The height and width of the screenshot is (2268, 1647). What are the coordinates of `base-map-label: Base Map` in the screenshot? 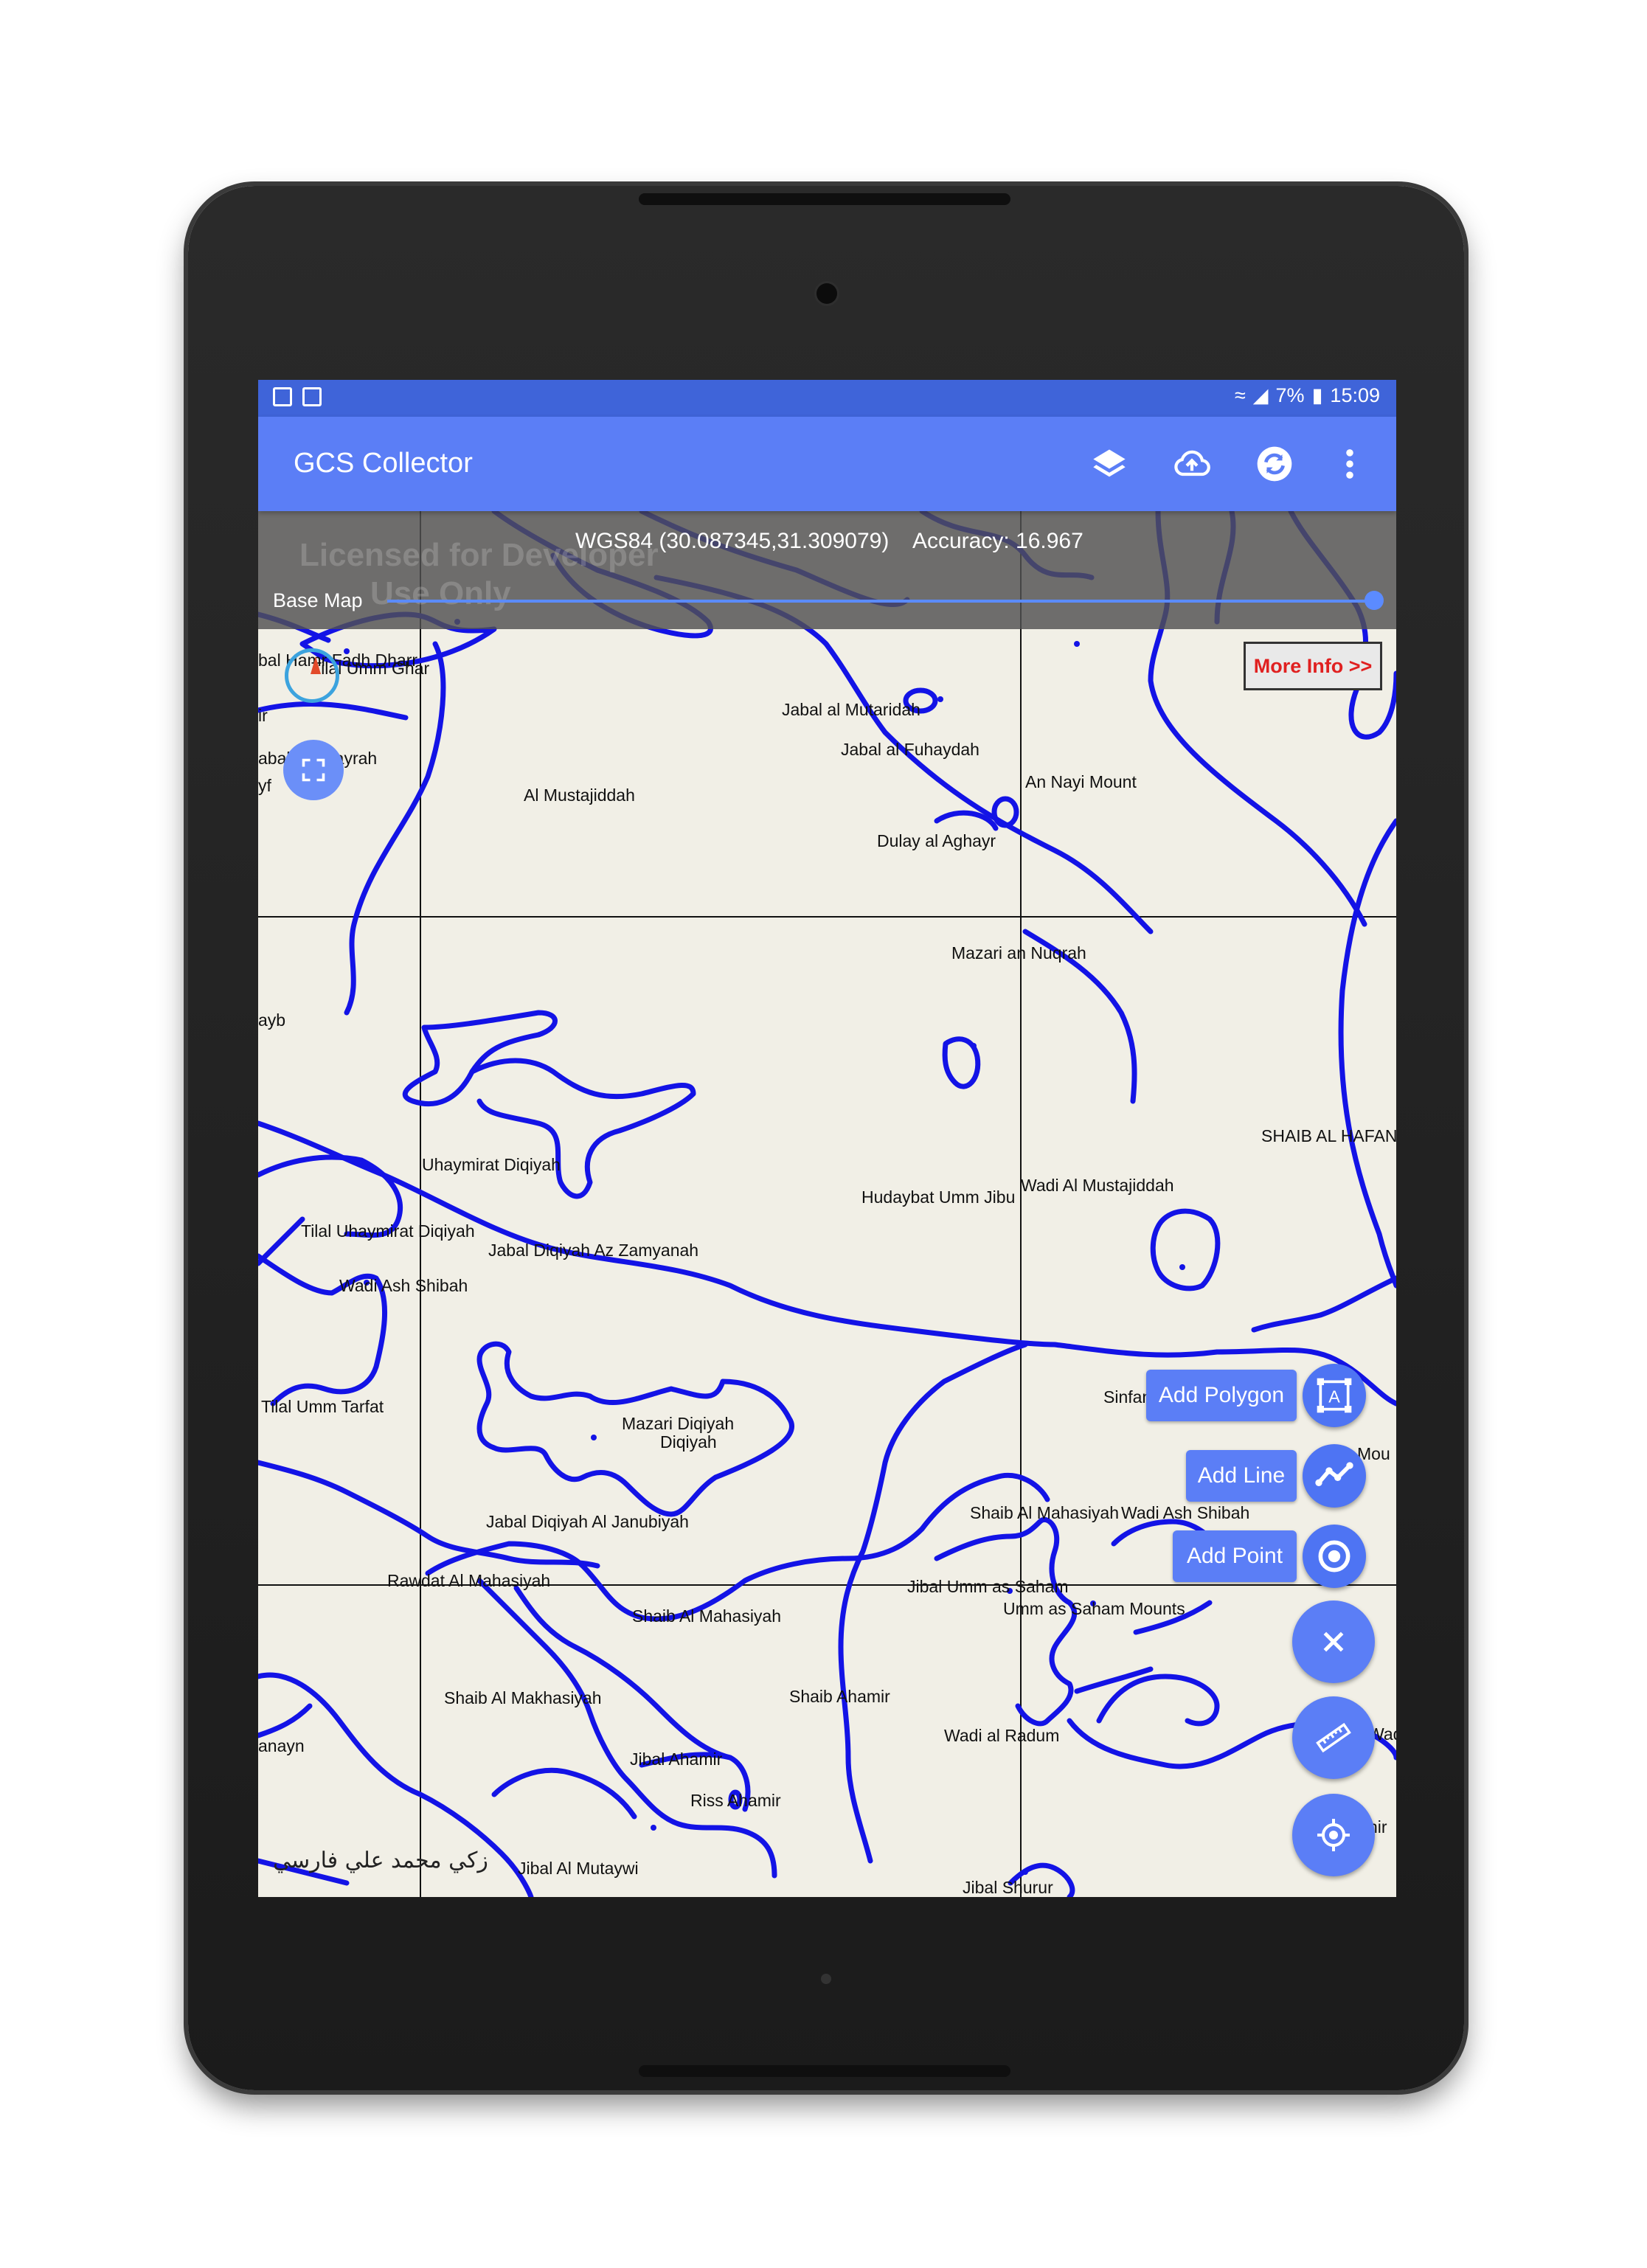 It's located at (318, 600).